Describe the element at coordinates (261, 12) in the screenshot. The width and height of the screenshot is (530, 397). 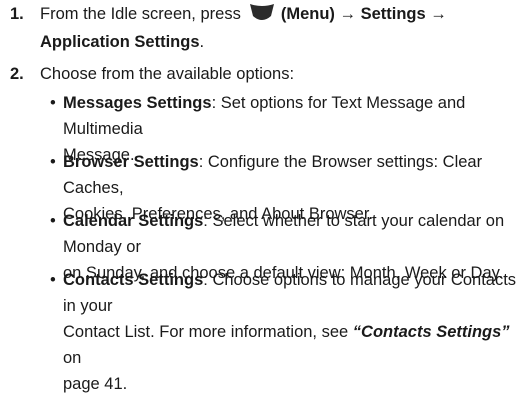
I see `menu-key-icon` at that location.